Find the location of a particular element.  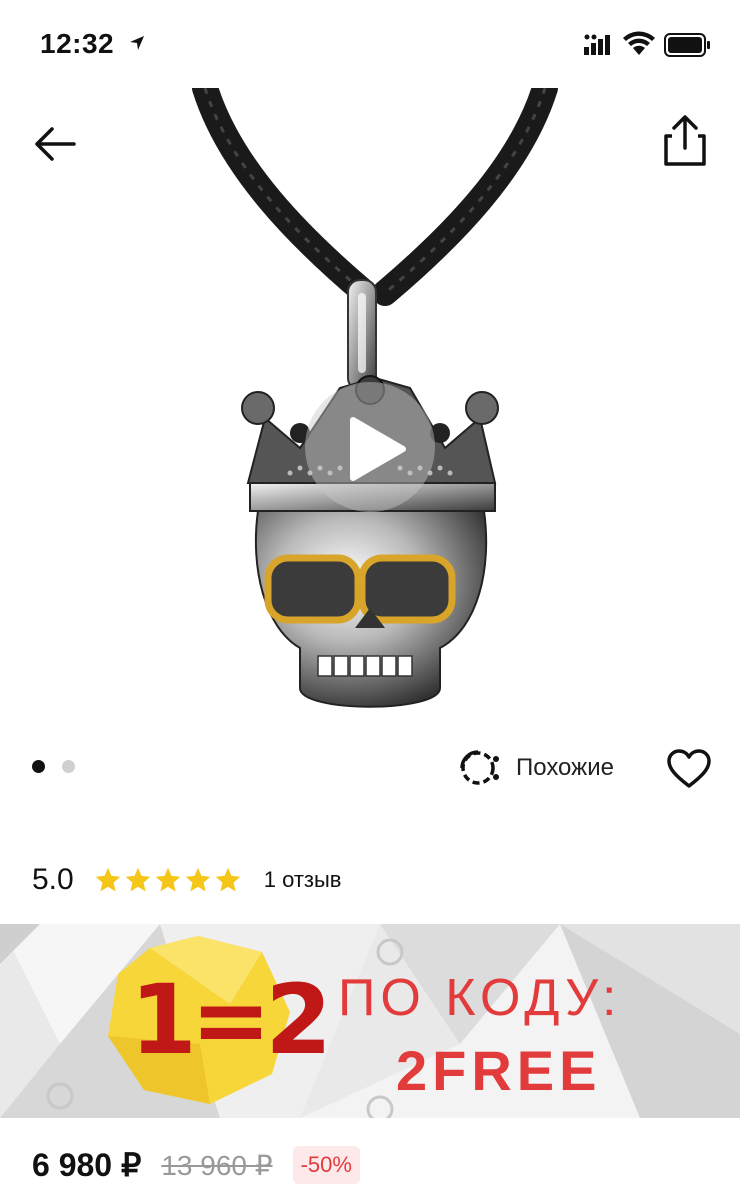

back-arrow-icon is located at coordinates (56, 144).